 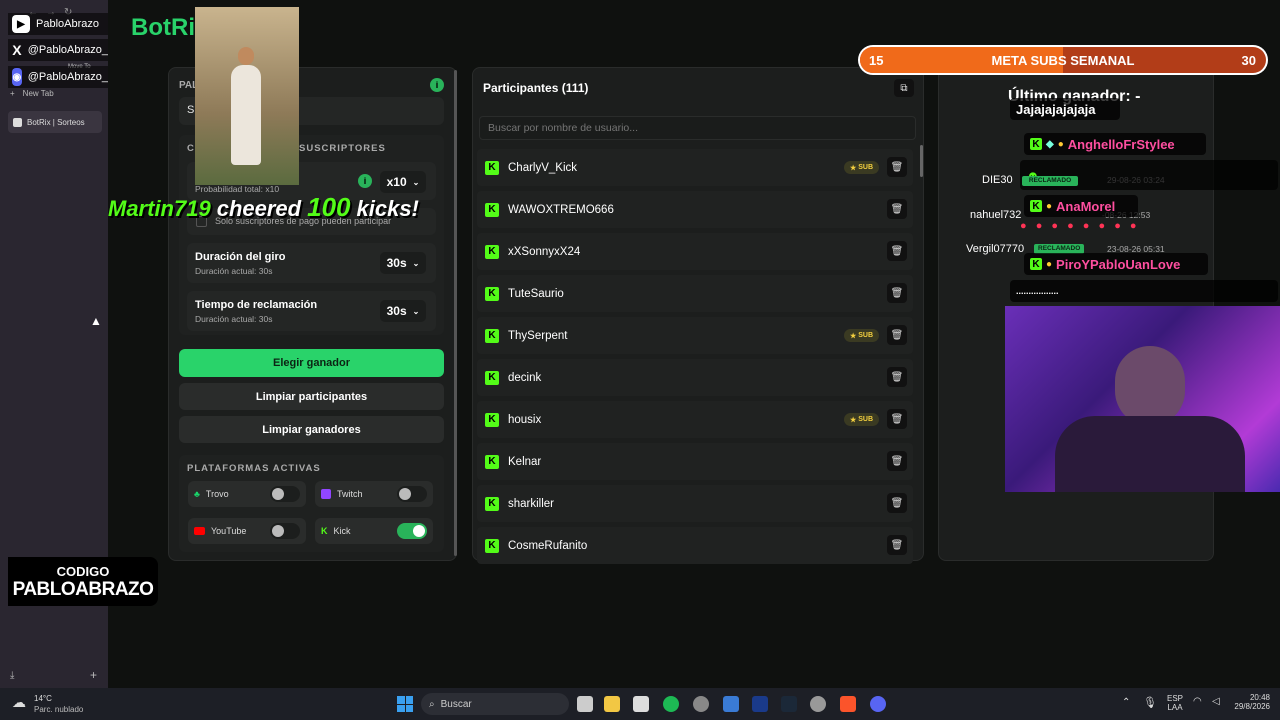 What do you see at coordinates (495, 704) in the screenshot?
I see `taskbar-search: ⌕ Buscar` at bounding box center [495, 704].